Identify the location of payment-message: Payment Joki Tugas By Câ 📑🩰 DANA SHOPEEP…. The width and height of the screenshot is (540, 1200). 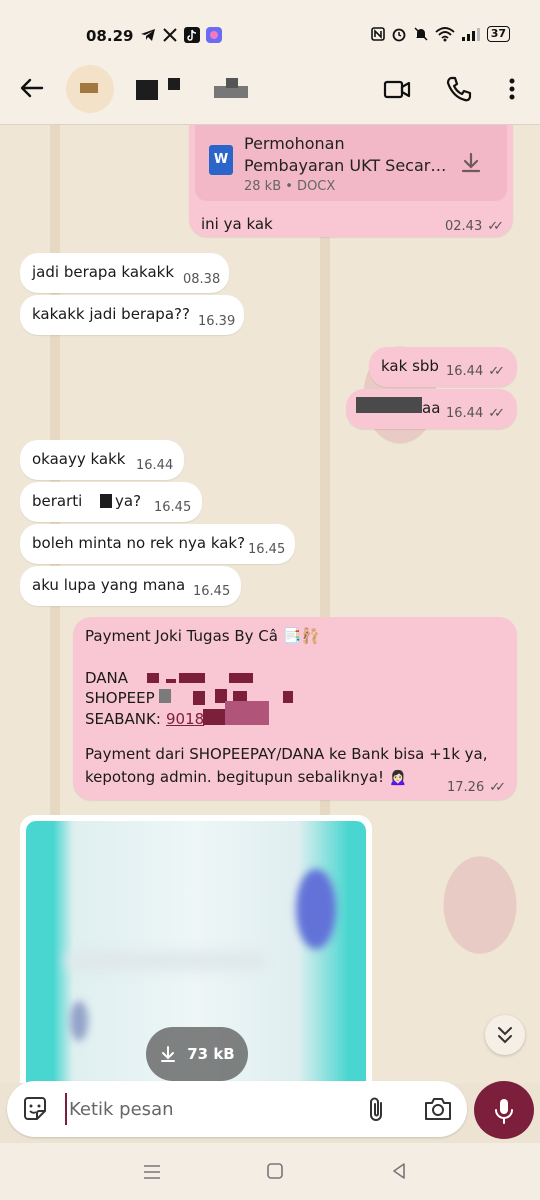
(295, 708).